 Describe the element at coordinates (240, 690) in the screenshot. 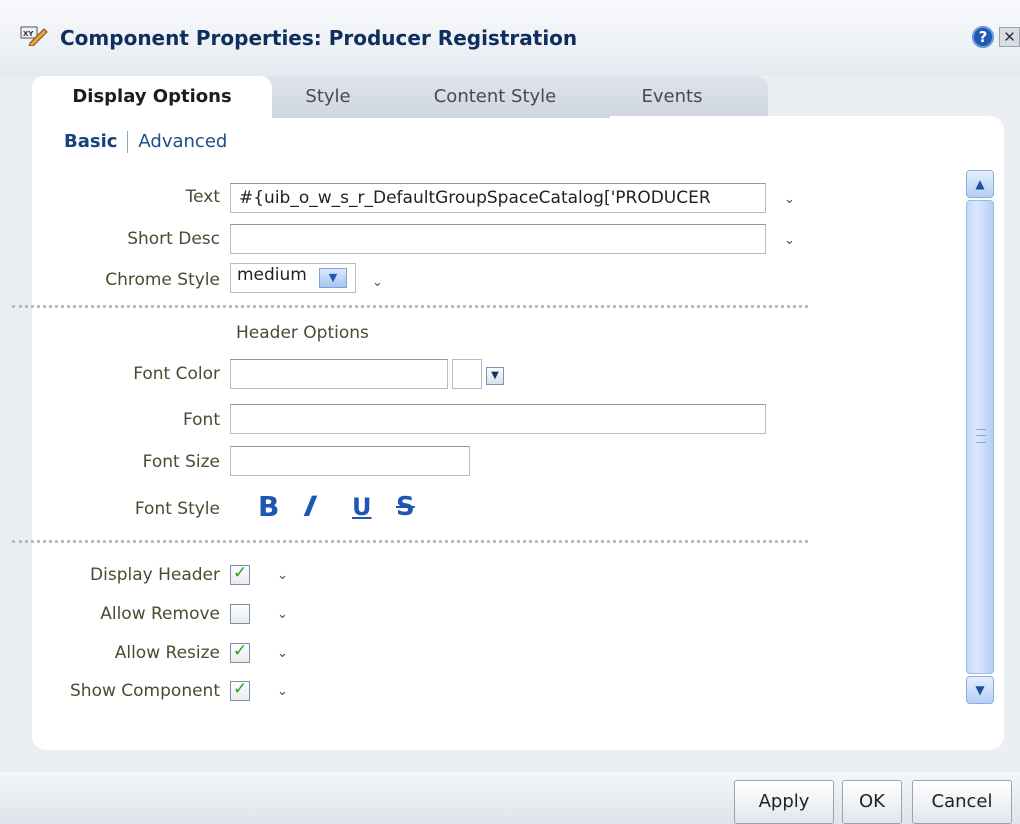

I see `show-component-checkbox` at that location.